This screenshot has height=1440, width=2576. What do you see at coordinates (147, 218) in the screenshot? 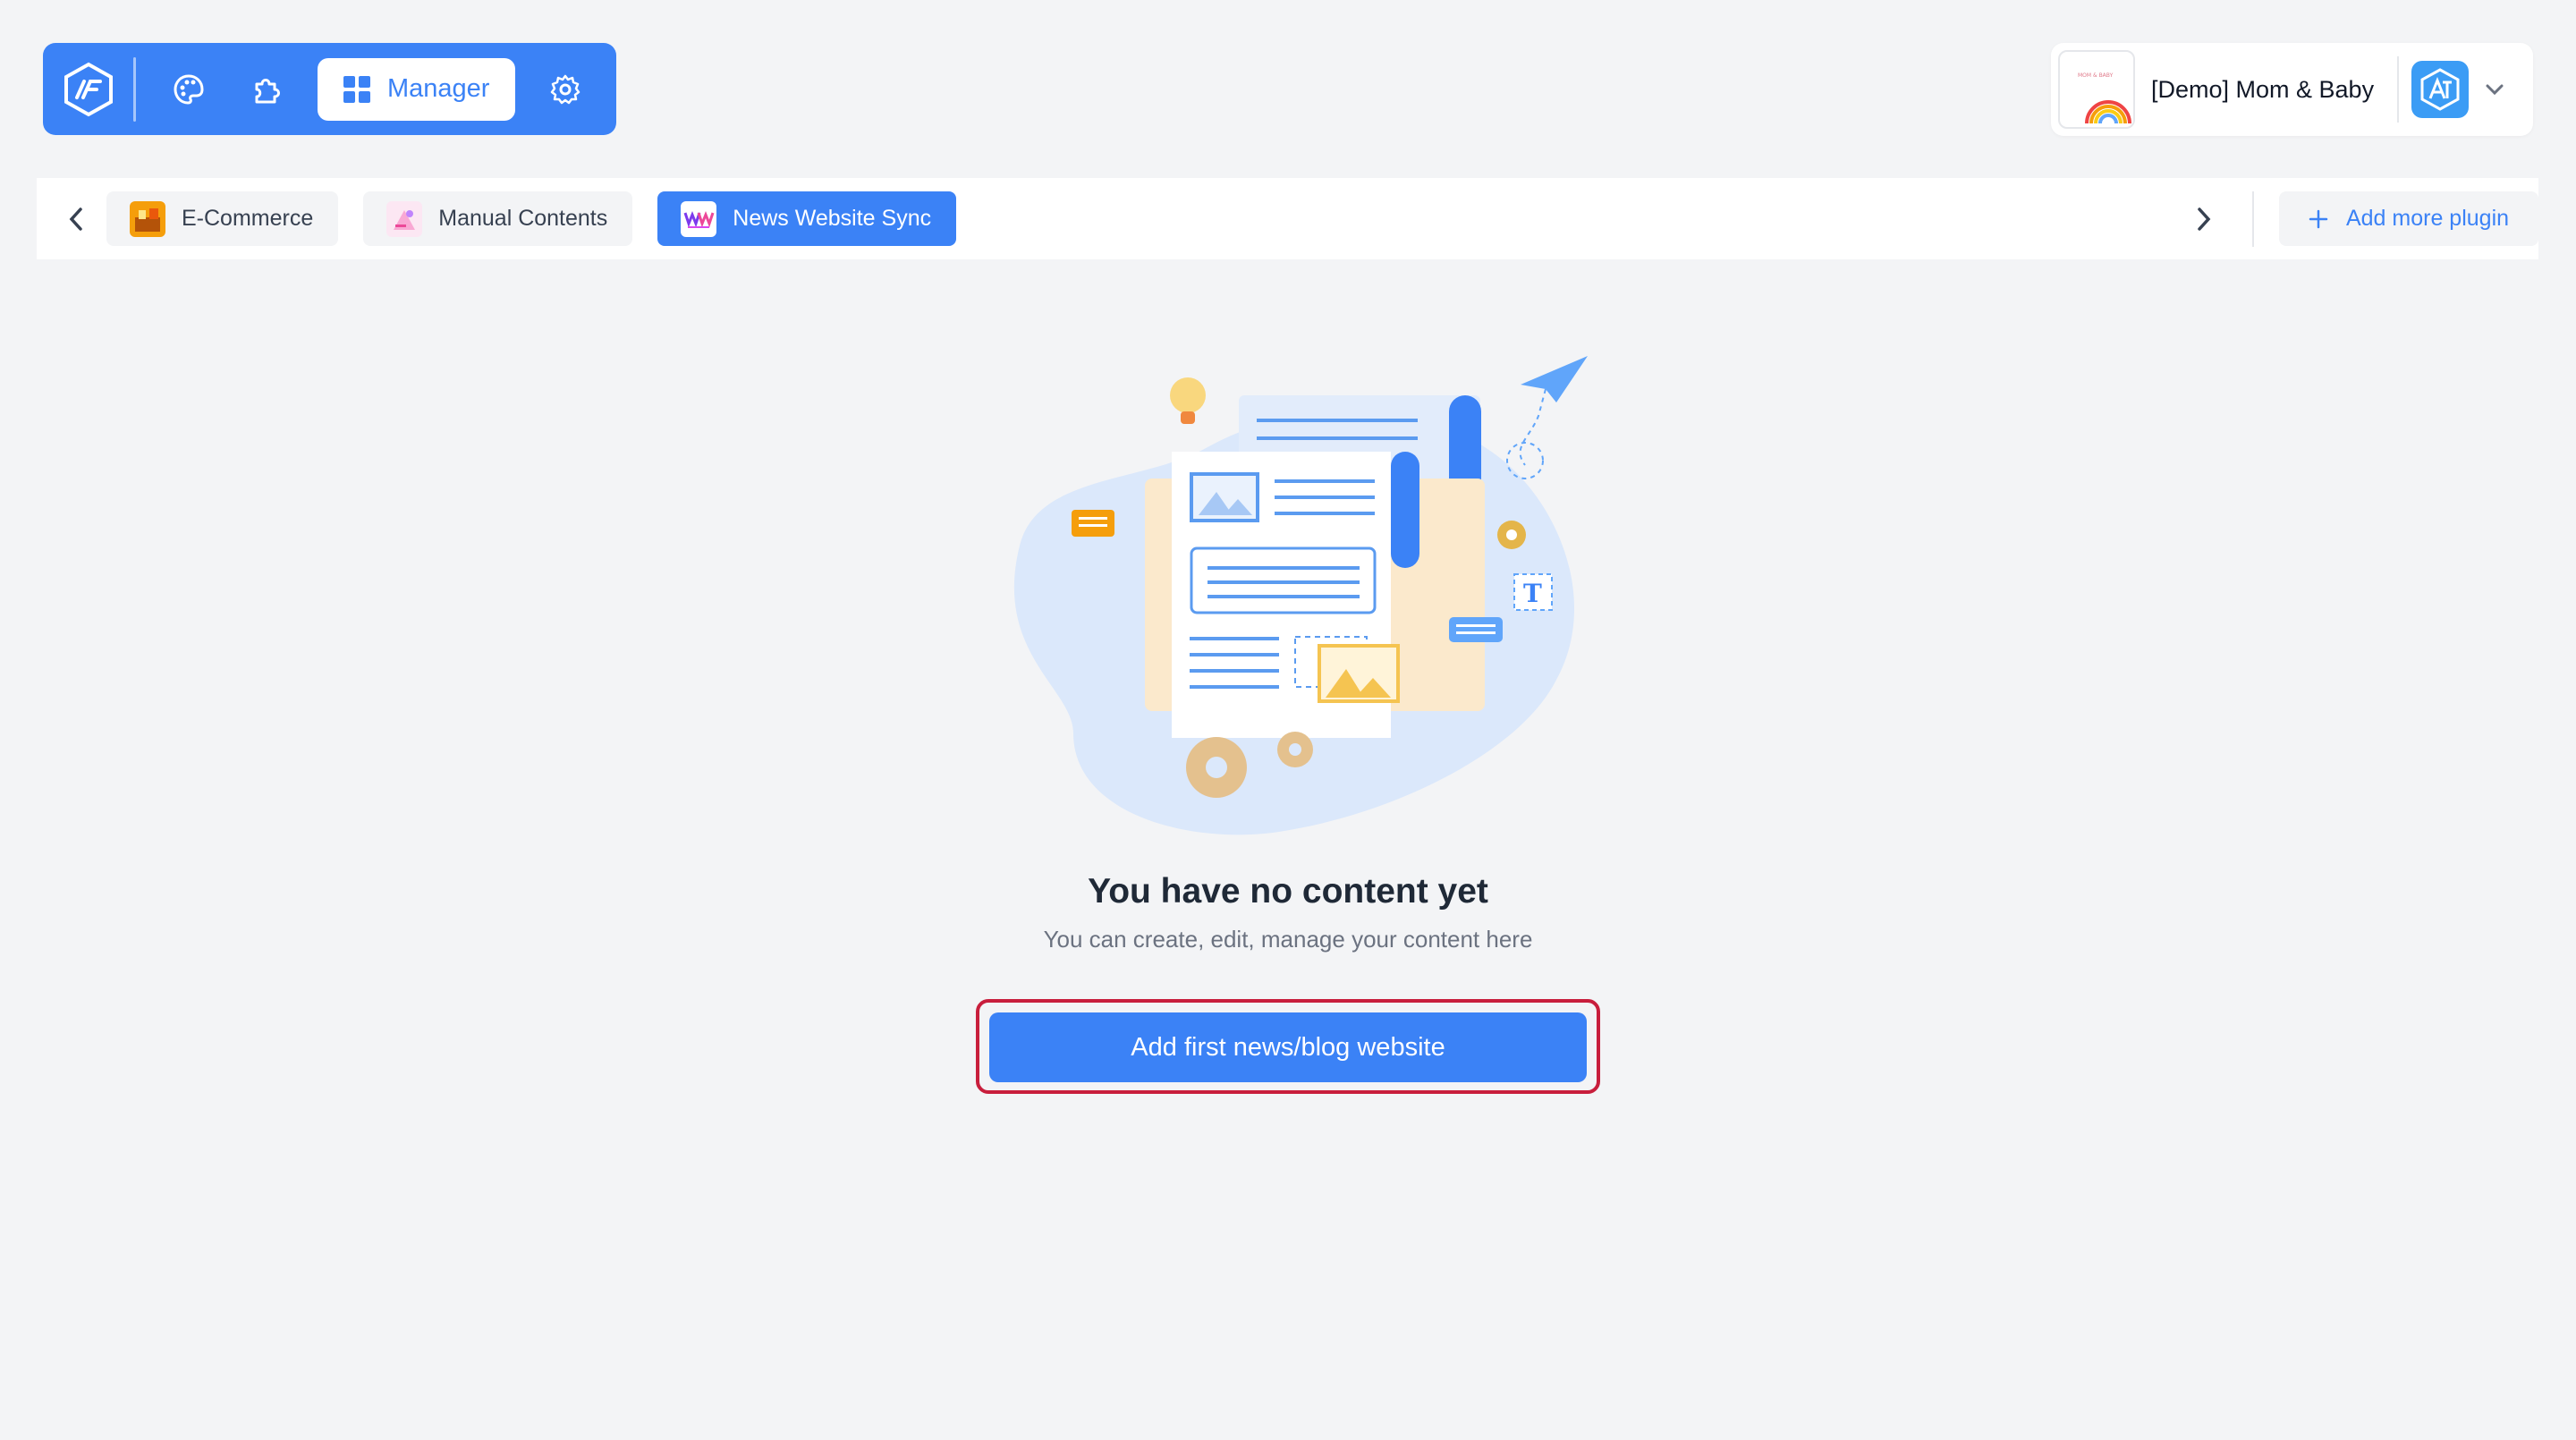
I see `ecommerce-plugin-icon` at bounding box center [147, 218].